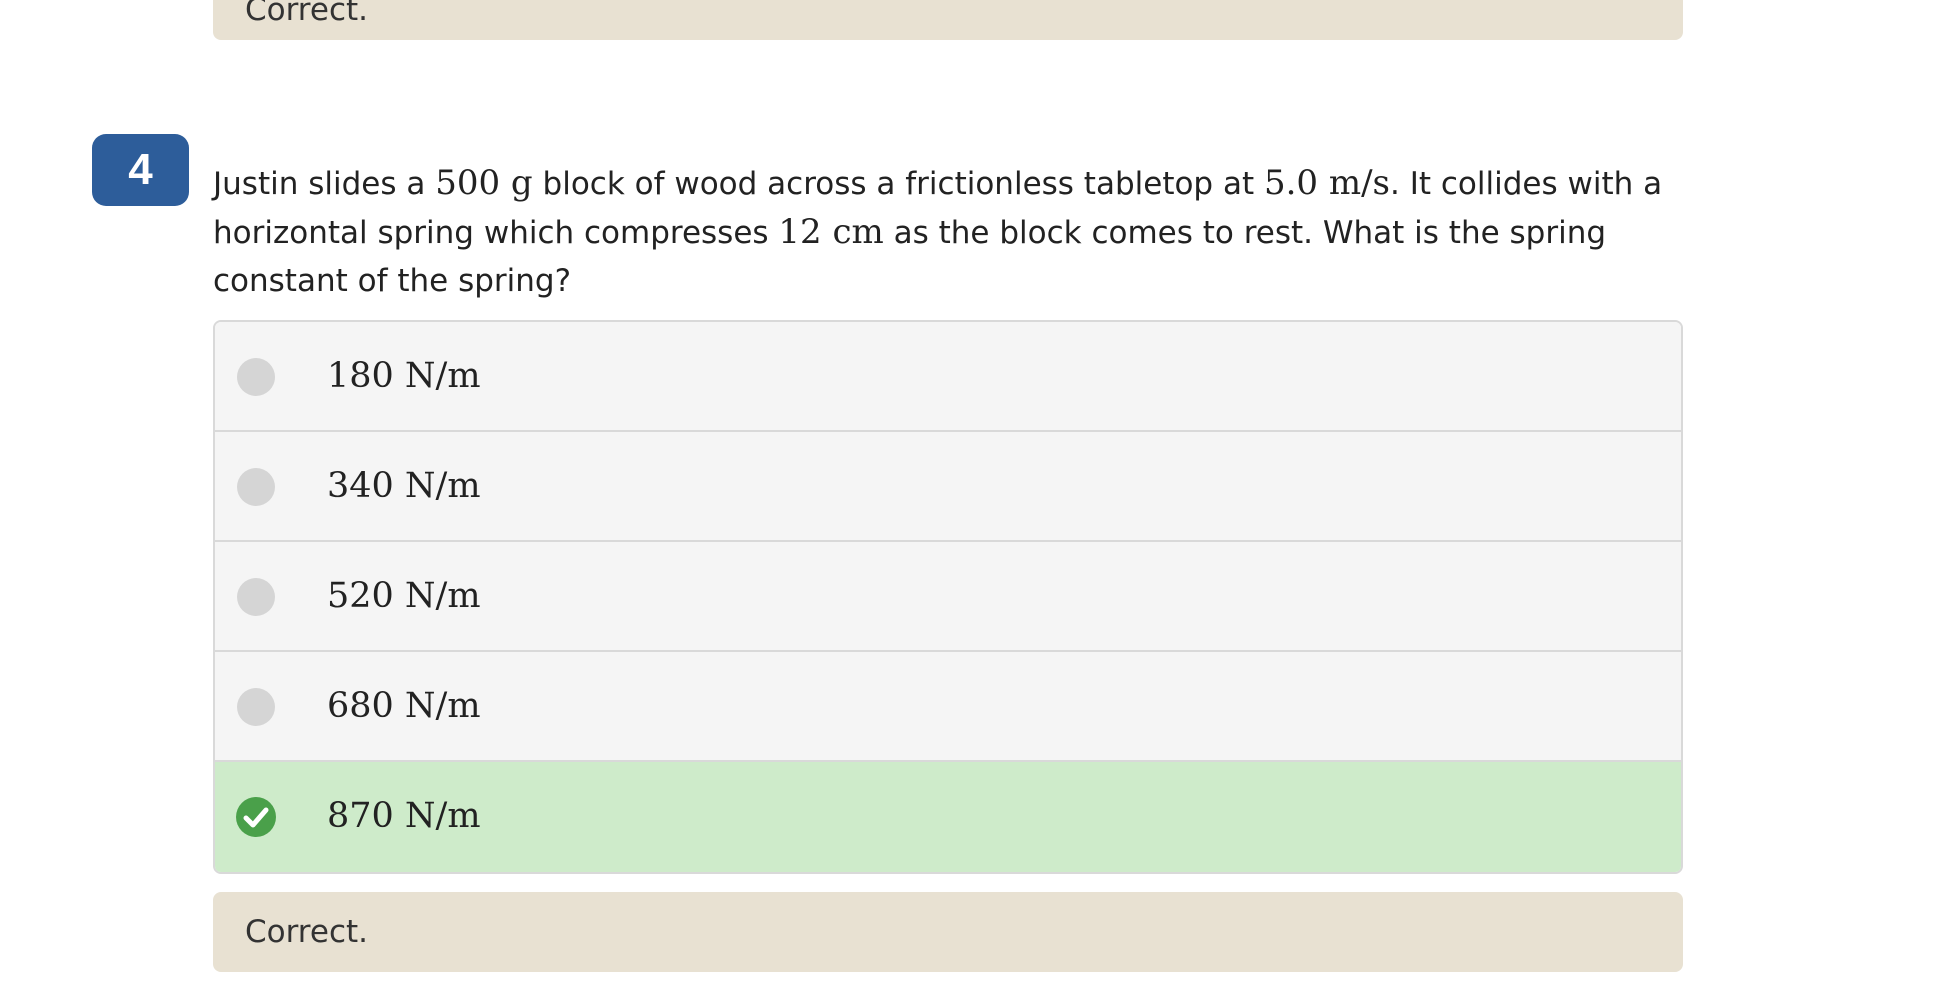  What do you see at coordinates (404, 596) in the screenshot?
I see `answer-choice-label: 520 N/m` at bounding box center [404, 596].